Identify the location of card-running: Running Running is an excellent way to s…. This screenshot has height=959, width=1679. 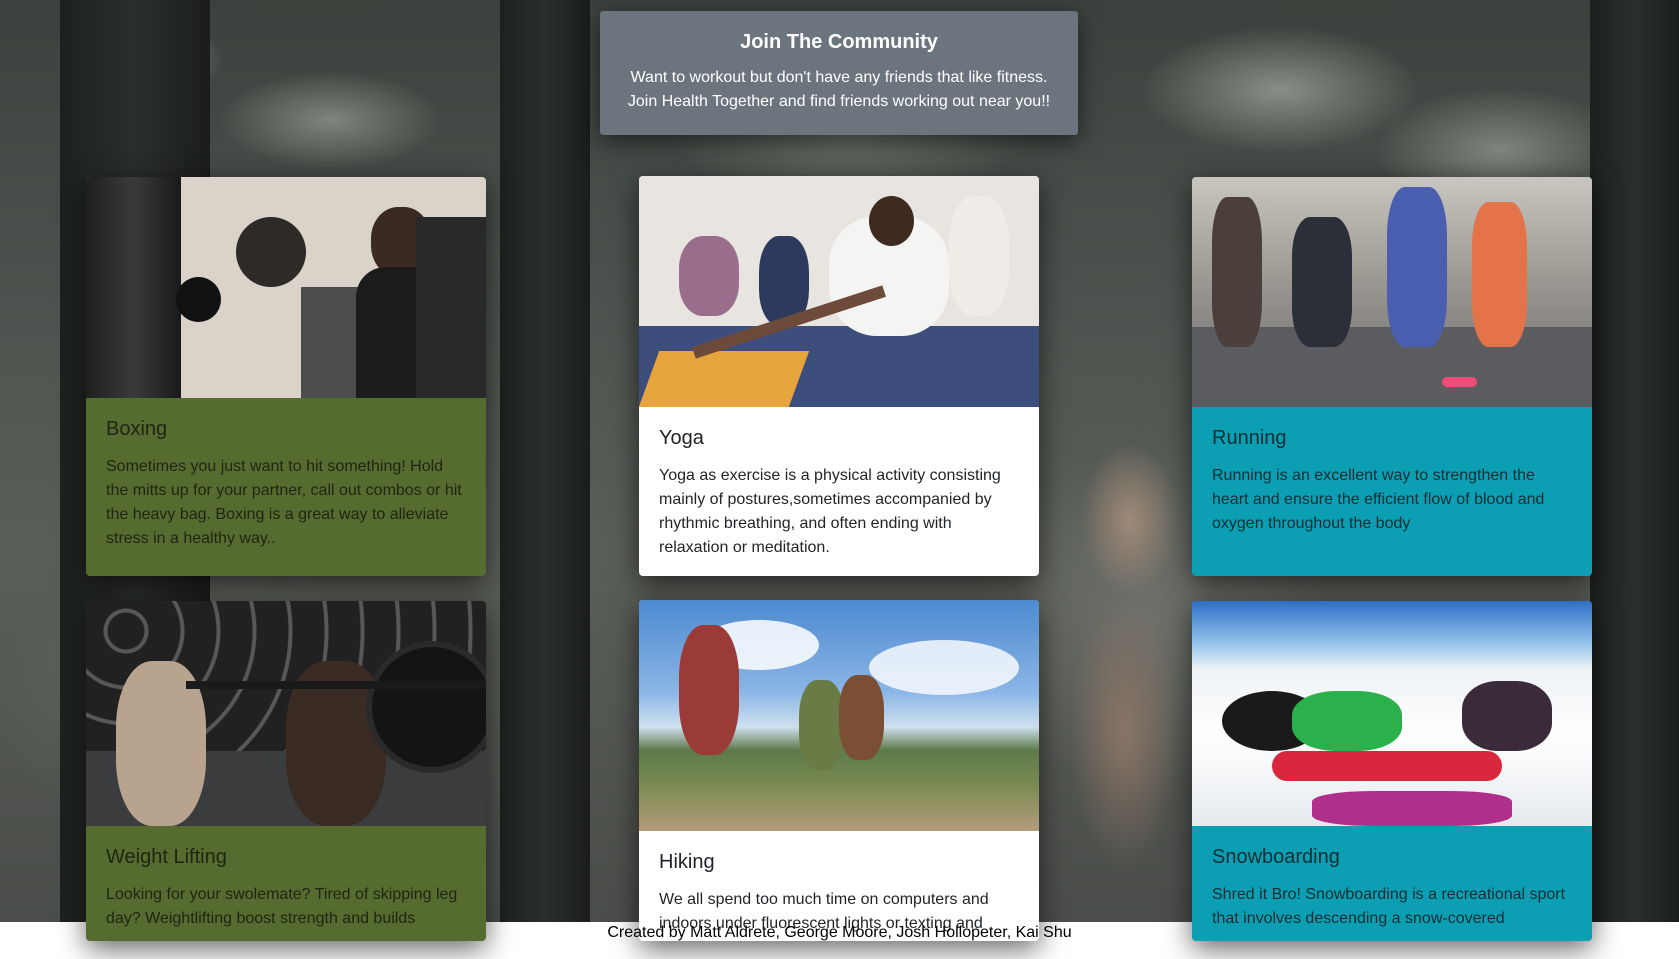
(1392, 376).